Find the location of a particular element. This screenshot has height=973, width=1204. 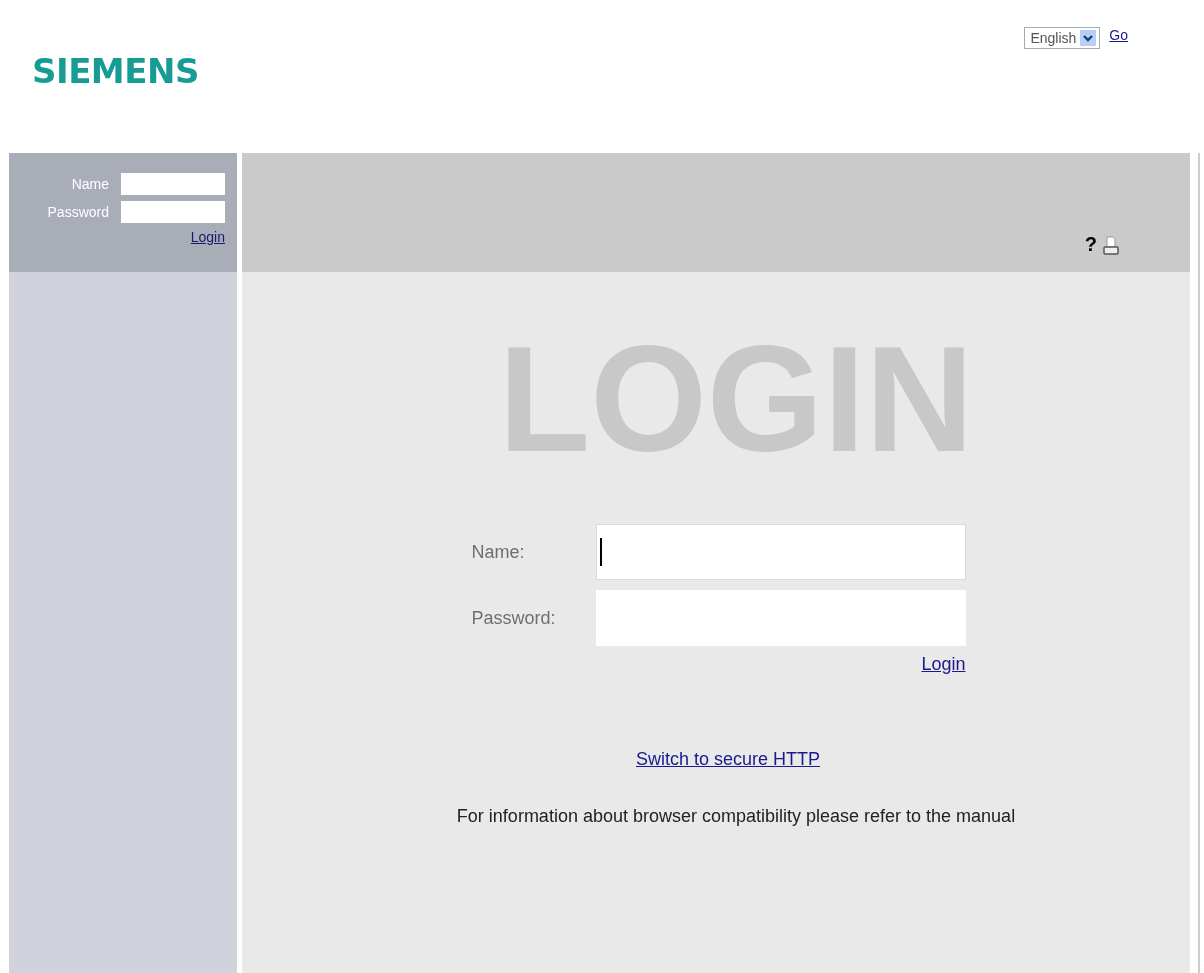

language-select: English is located at coordinates (1062, 38).